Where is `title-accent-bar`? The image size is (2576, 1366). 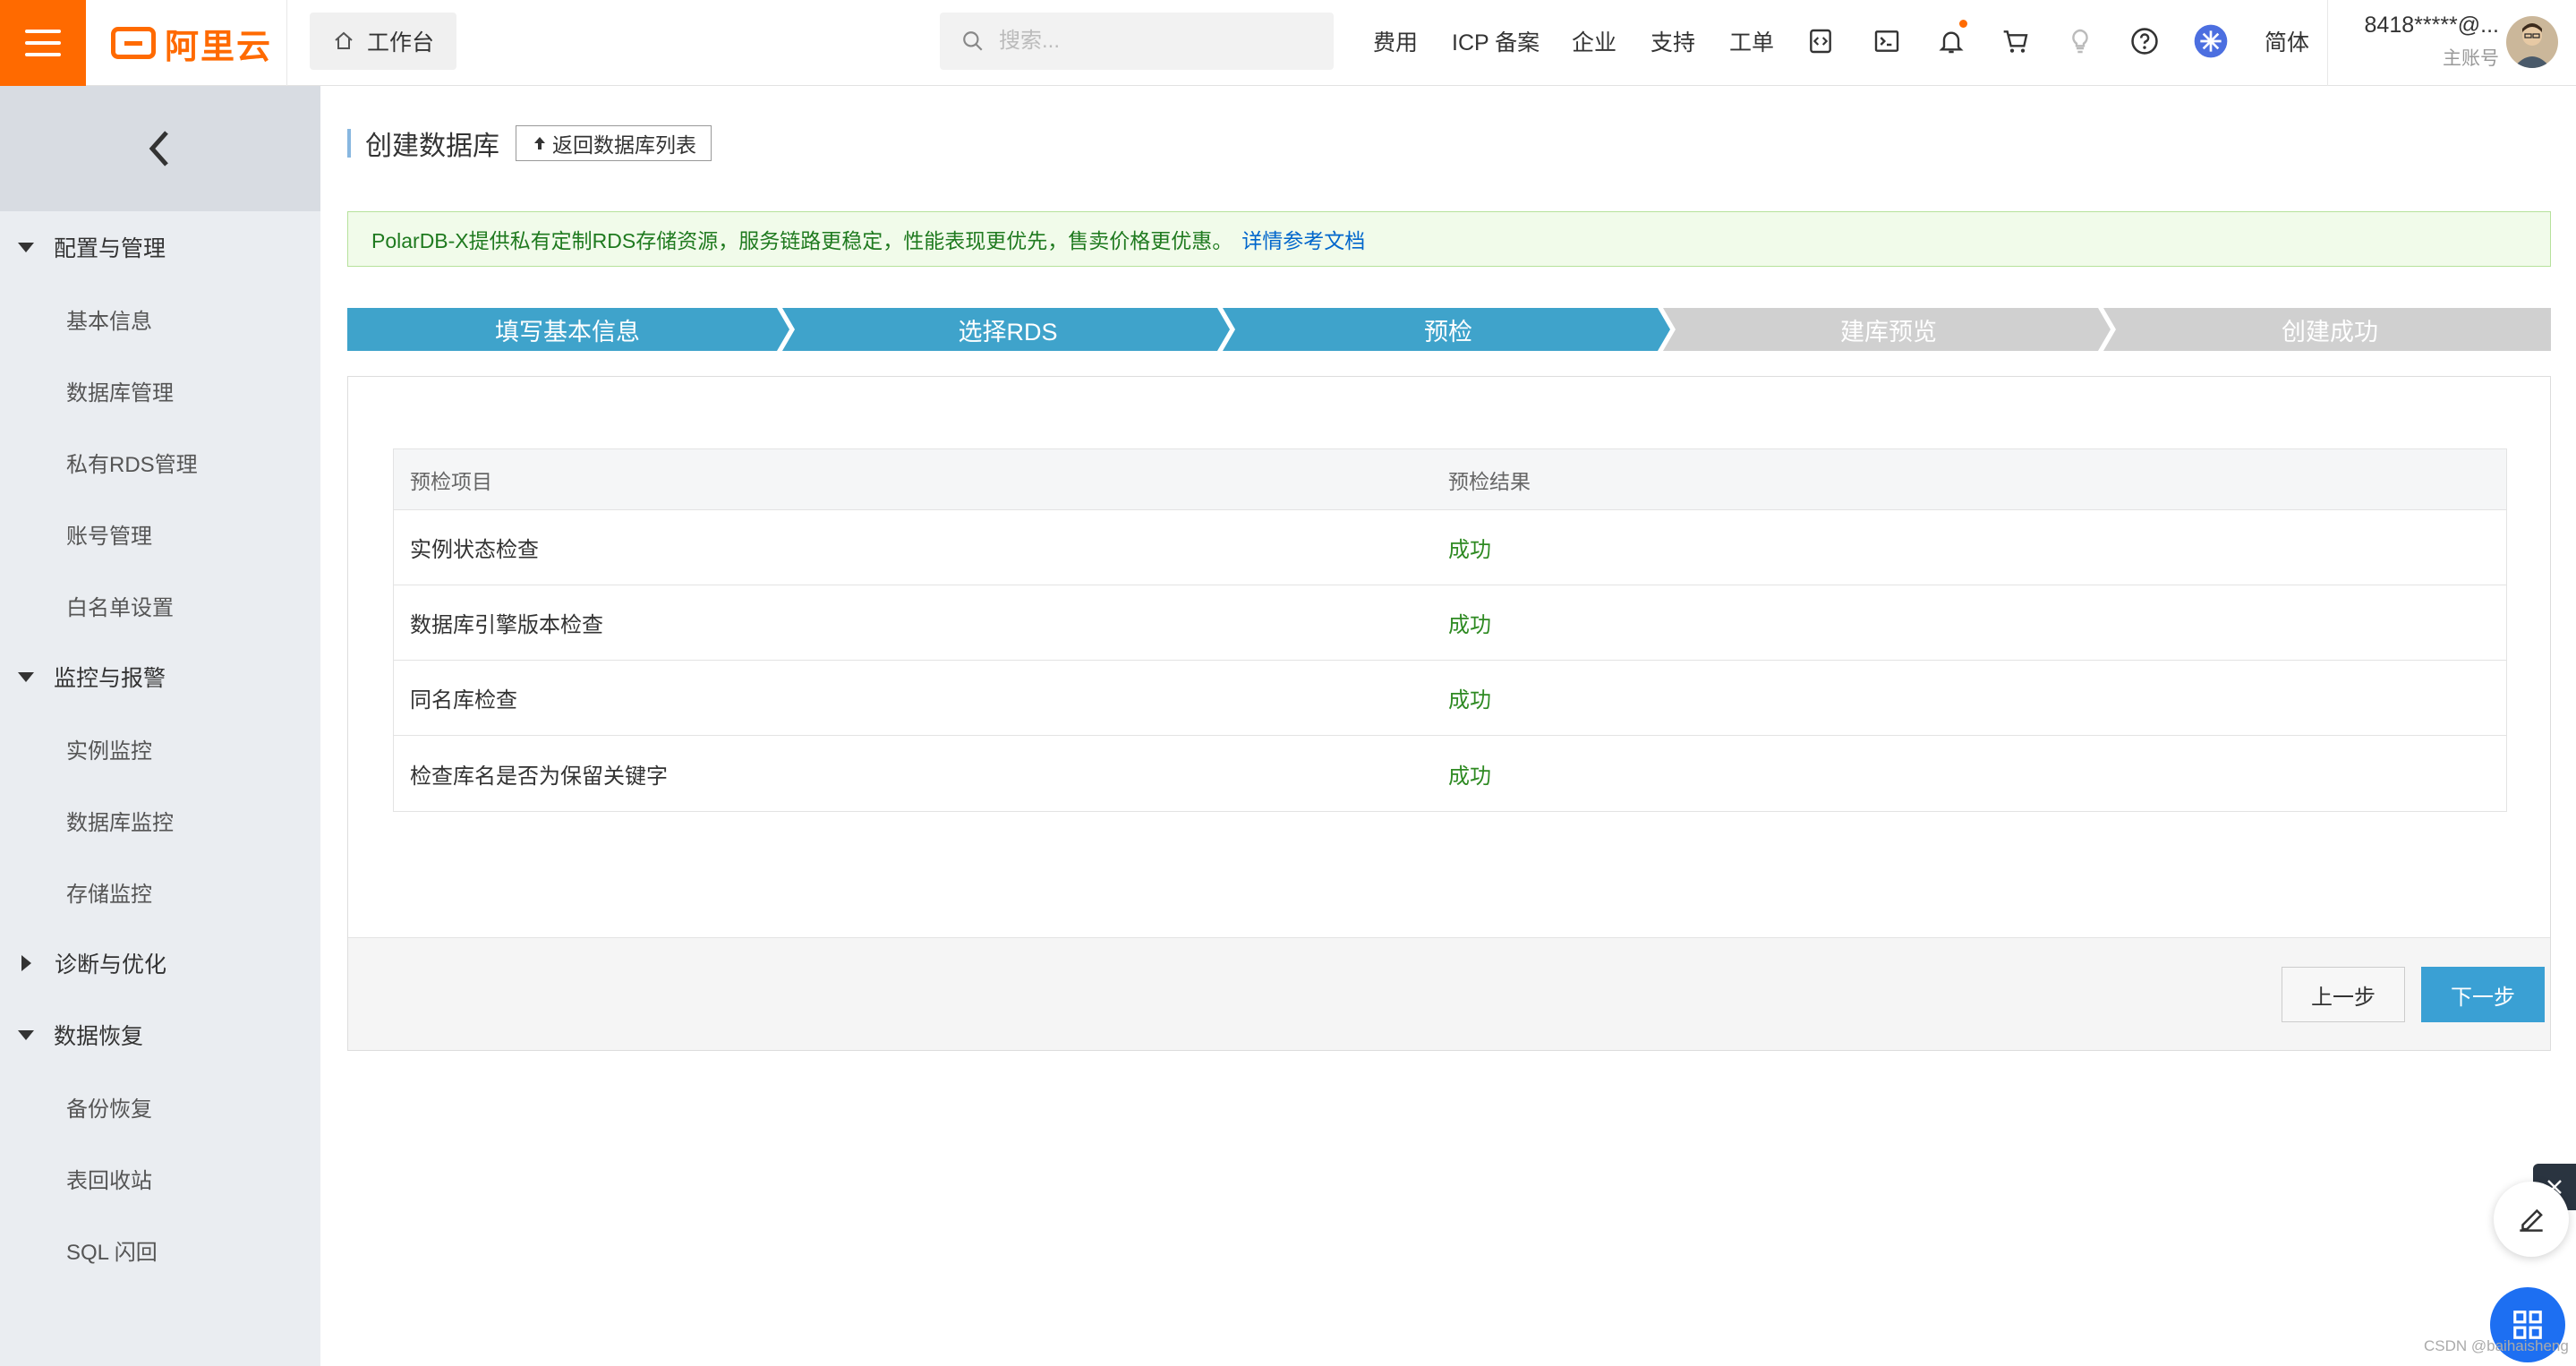 title-accent-bar is located at coordinates (349, 143).